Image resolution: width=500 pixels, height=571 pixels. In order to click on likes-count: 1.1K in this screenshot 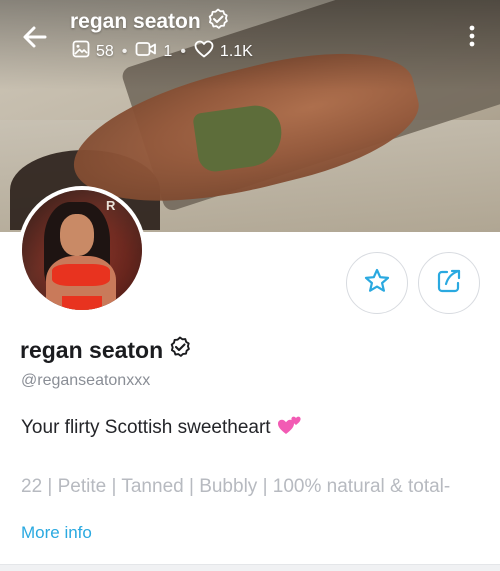, I will do `click(236, 51)`.